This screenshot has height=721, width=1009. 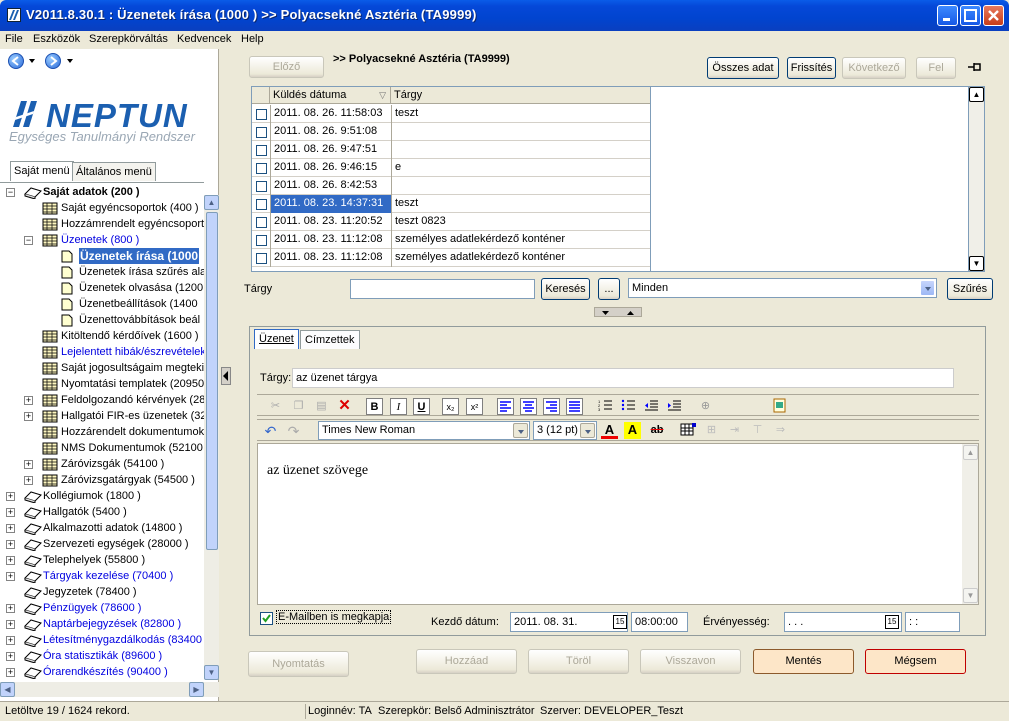 I want to click on cancel-button: Mégsem, so click(x=915, y=661).